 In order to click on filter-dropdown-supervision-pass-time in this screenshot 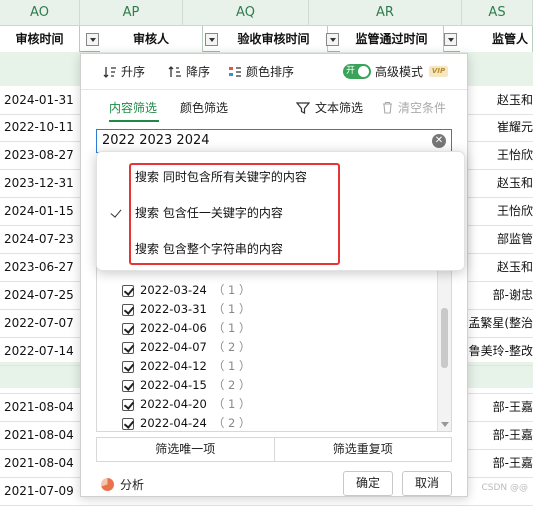, I will do `click(450, 39)`.